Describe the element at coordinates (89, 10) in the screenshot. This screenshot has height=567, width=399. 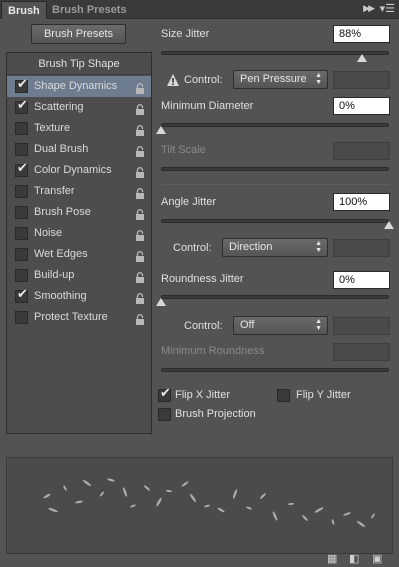
I see `tab-brush-presets: Brush Presets` at that location.